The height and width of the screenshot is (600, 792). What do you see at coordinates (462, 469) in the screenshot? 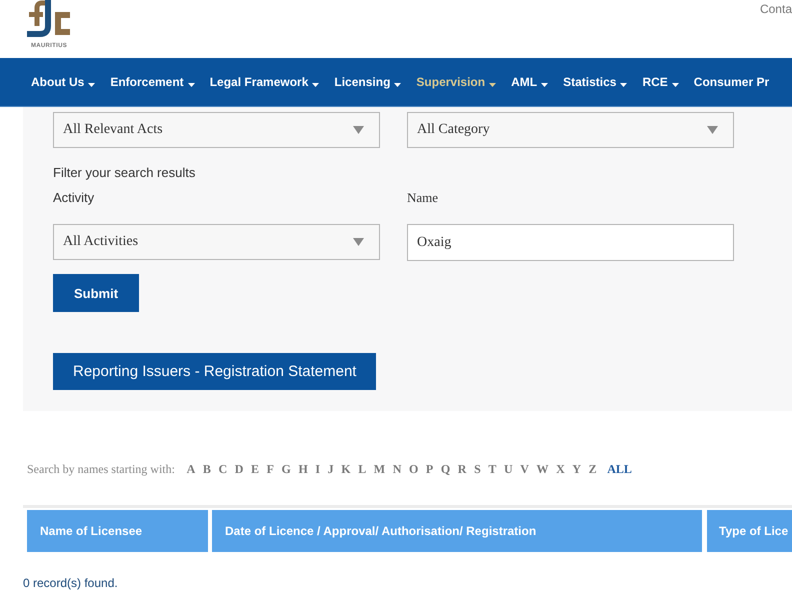
I see `letter-link: R` at bounding box center [462, 469].